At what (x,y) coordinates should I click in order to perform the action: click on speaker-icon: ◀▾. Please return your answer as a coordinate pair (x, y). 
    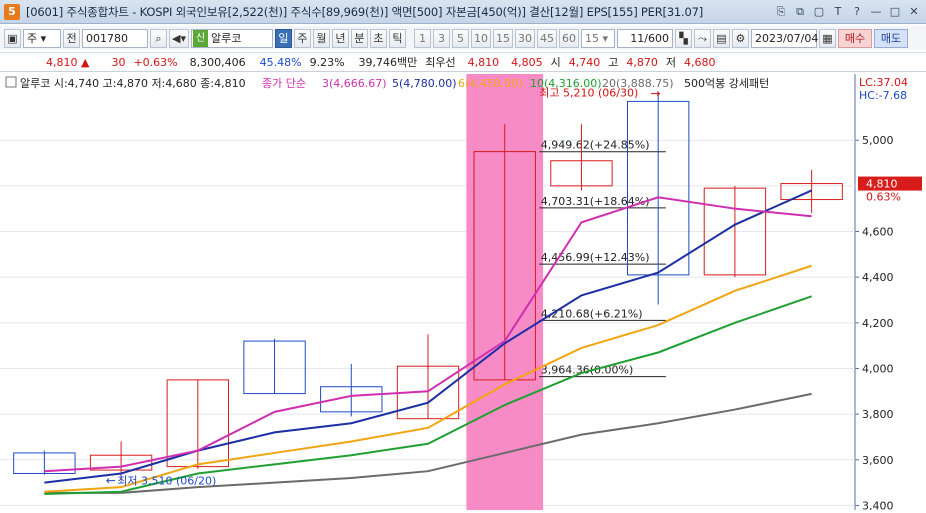
    Looking at the image, I should click on (179, 38).